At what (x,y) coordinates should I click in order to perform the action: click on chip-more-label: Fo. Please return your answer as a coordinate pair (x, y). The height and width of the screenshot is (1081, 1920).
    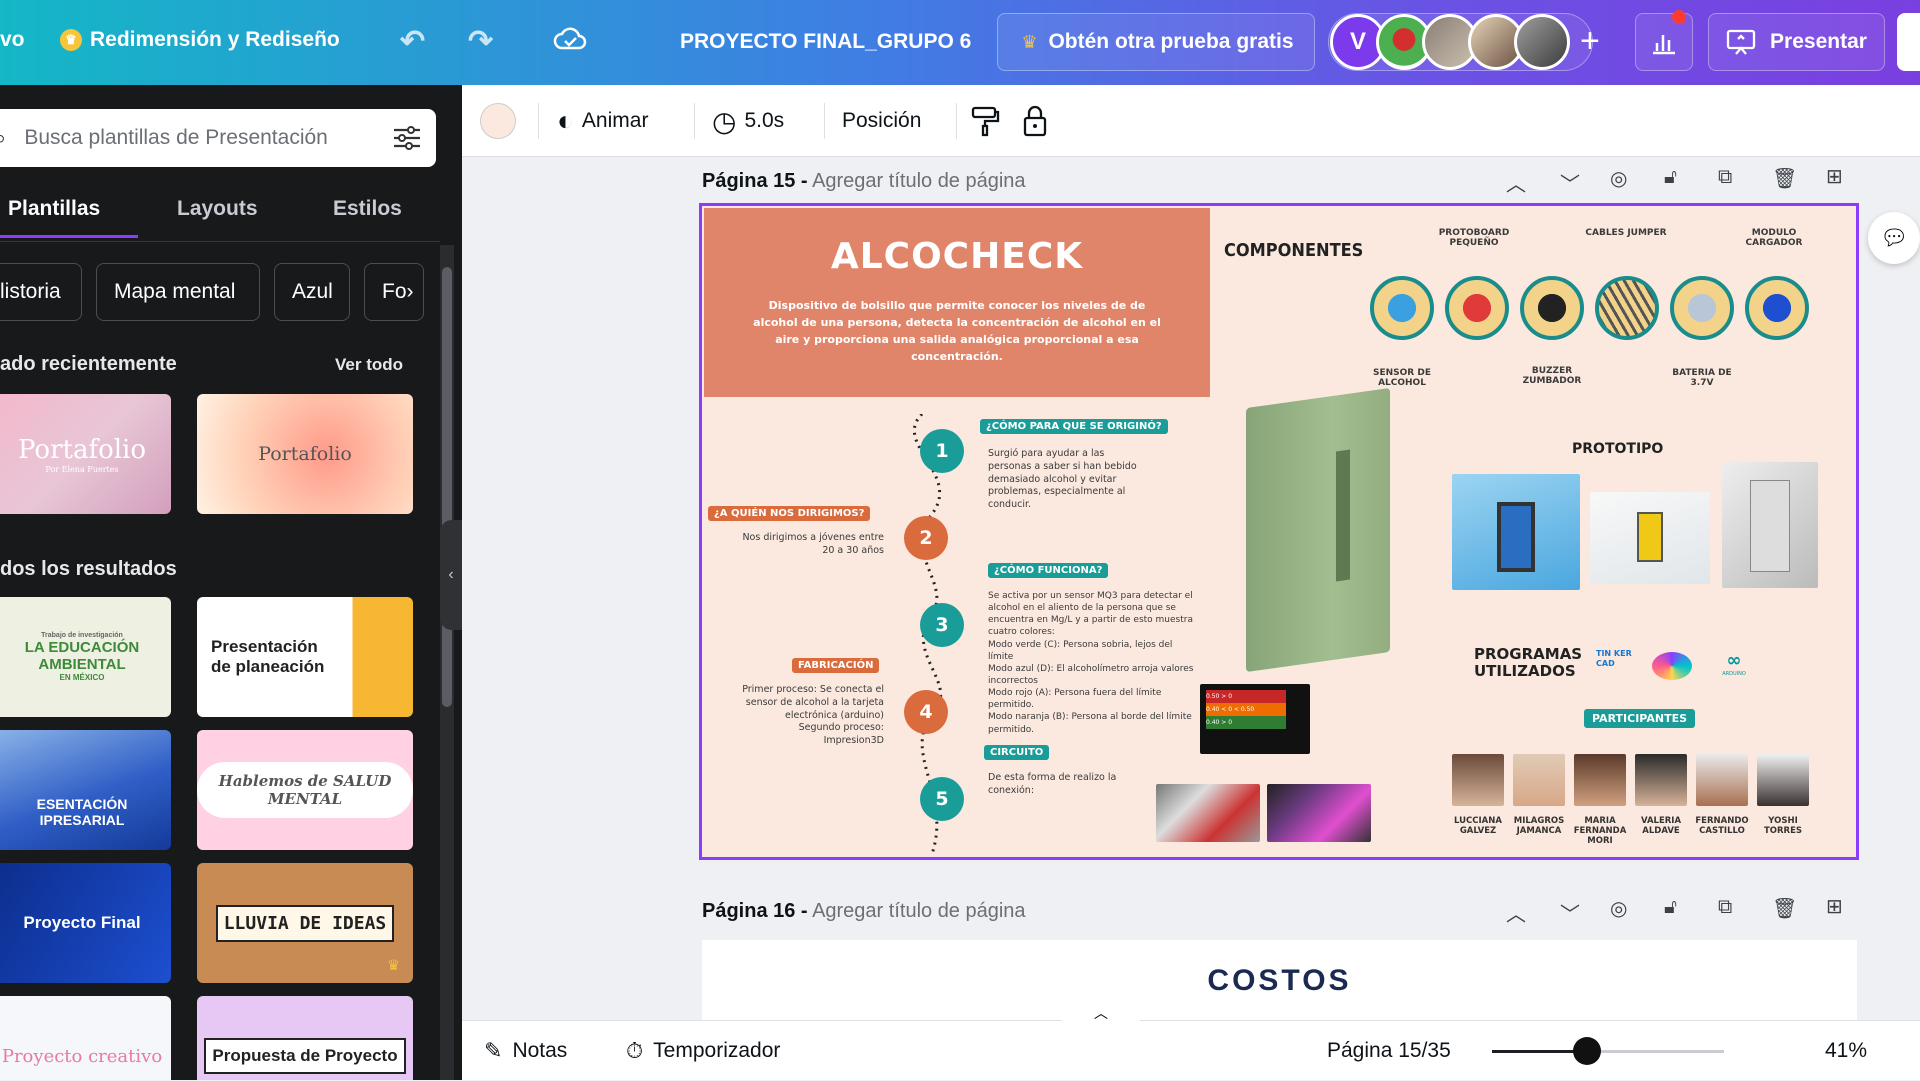
    Looking at the image, I should click on (394, 291).